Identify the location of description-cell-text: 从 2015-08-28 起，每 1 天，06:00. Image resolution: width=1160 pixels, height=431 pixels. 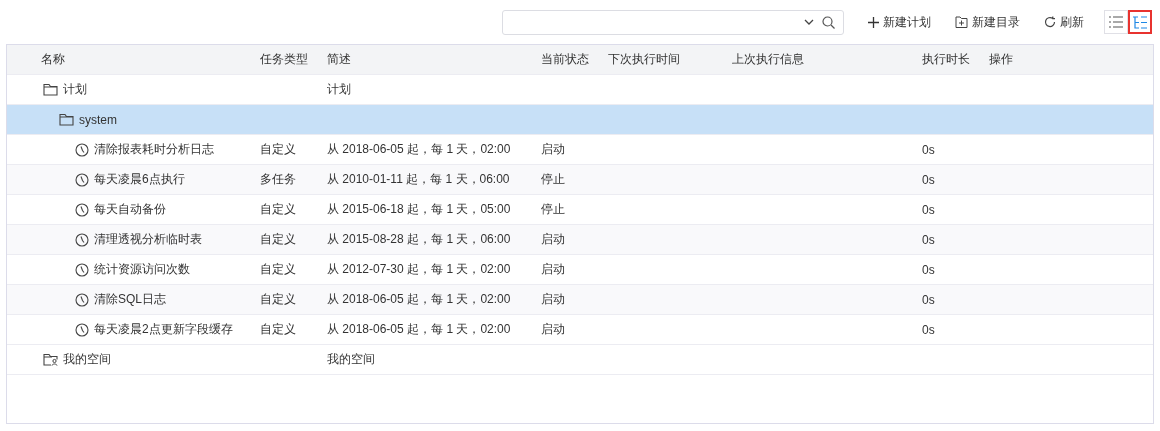
(418, 239).